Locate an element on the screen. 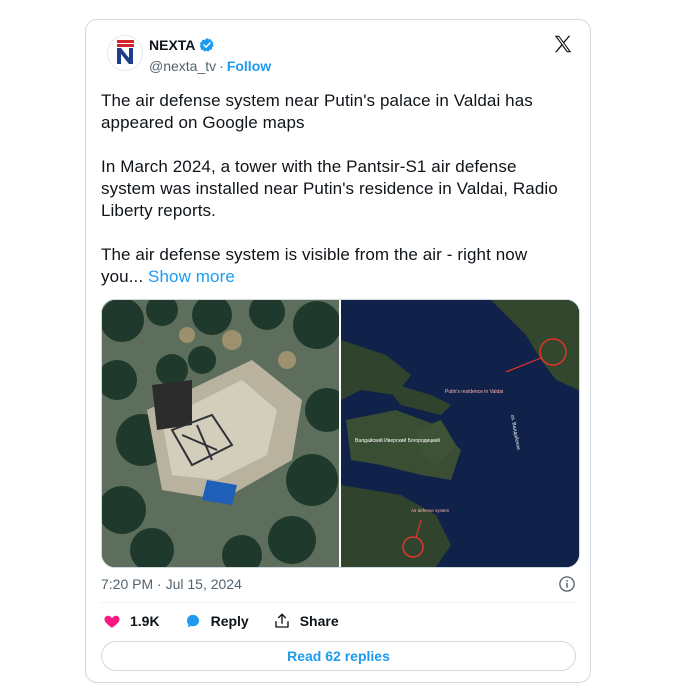  speech-bubble-icon is located at coordinates (192, 621).